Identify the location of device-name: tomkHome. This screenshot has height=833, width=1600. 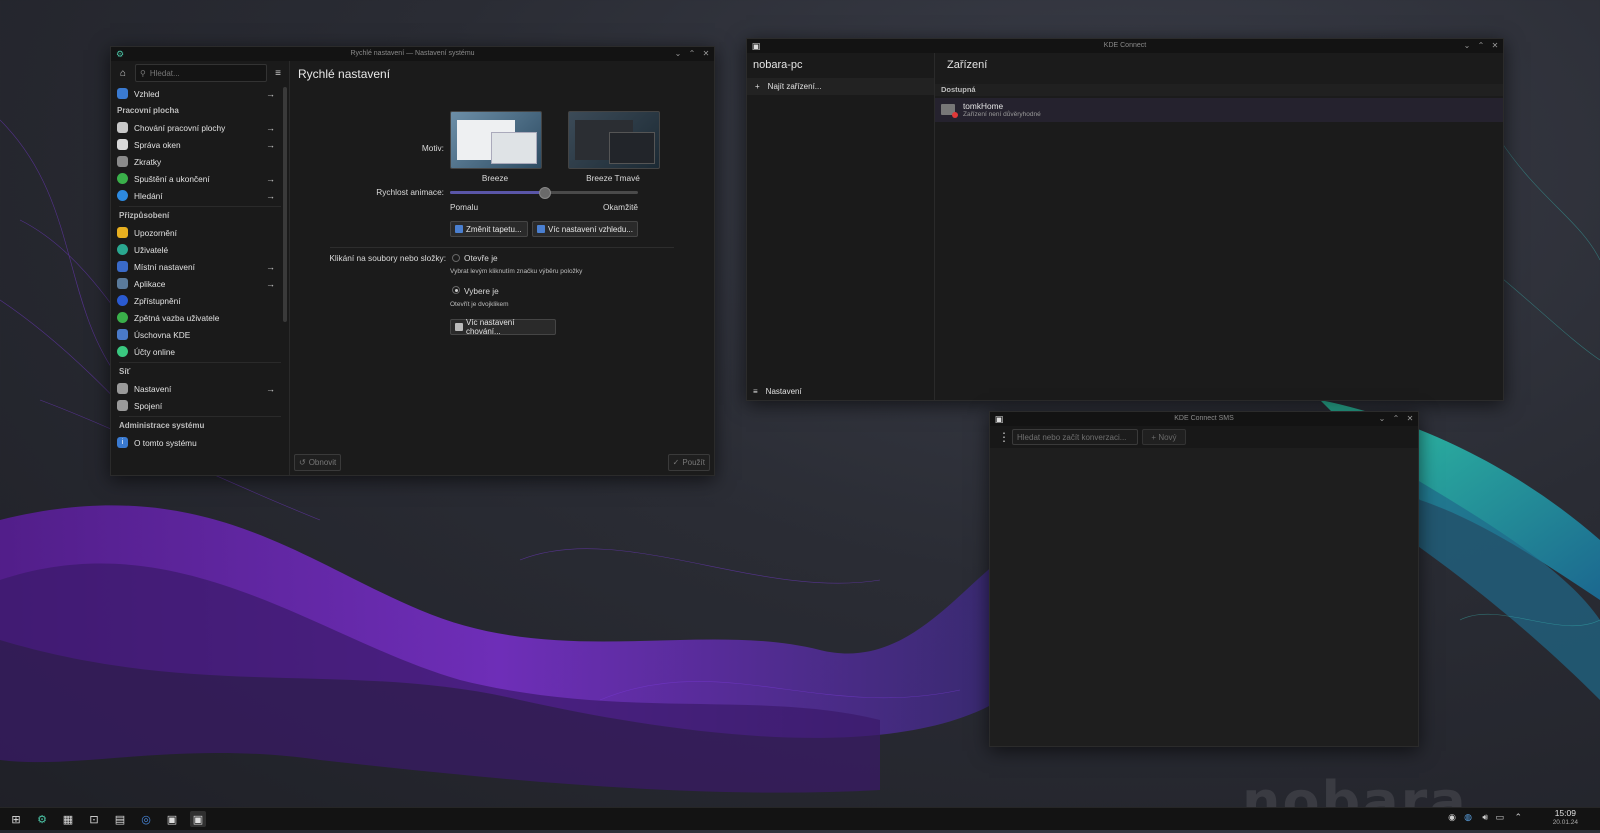
(983, 106).